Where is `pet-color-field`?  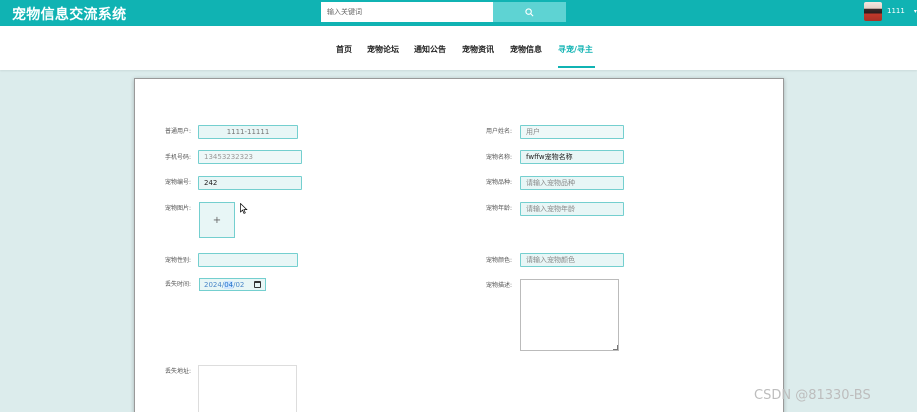
pet-color-field is located at coordinates (572, 260).